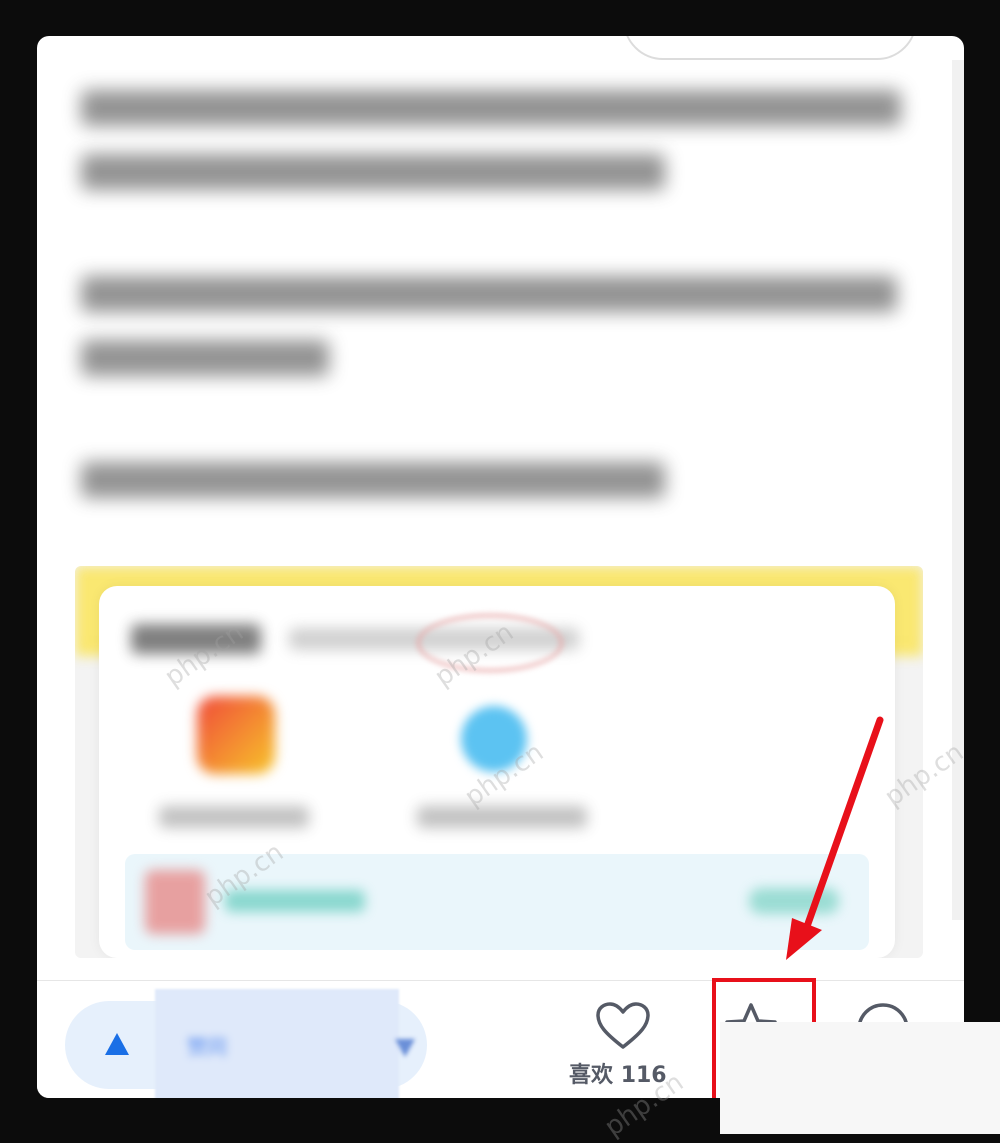 This screenshot has height=1143, width=1000. I want to click on pointer-arrow, so click(835, 838).